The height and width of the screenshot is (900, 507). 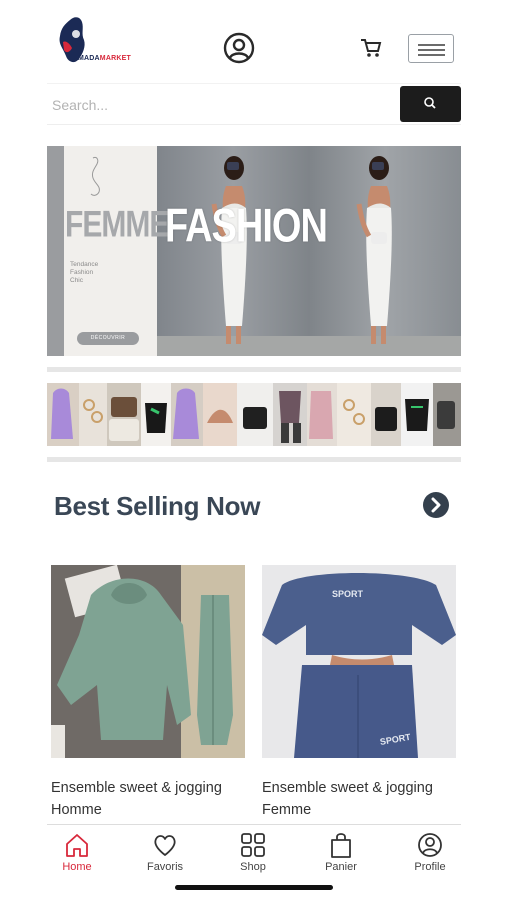 I want to click on nav-label: Favoris, so click(x=165, y=867).